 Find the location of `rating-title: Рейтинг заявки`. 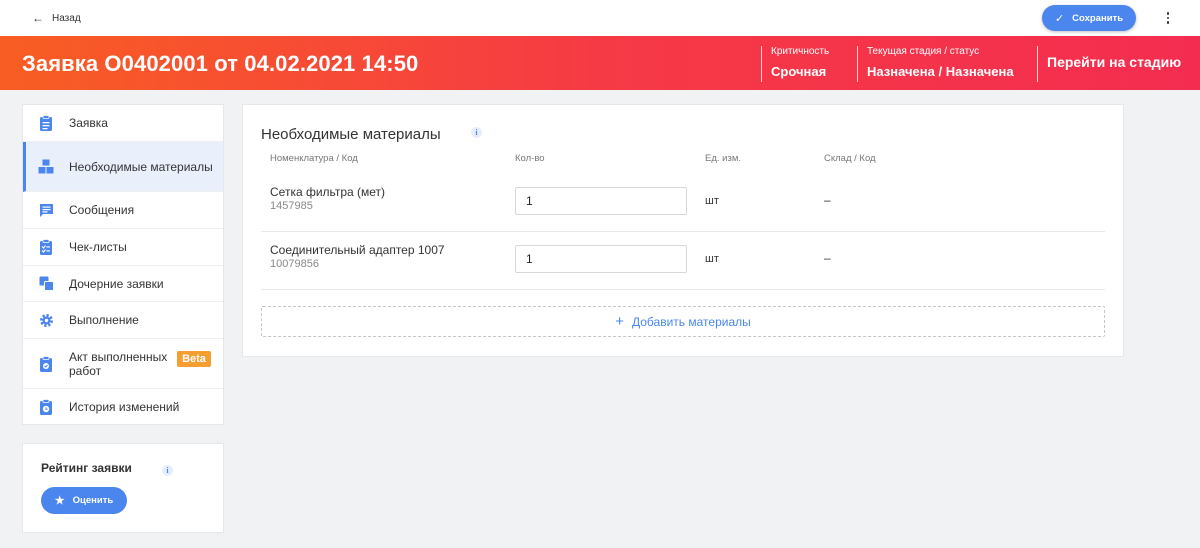

rating-title: Рейтинг заявки is located at coordinates (86, 468).